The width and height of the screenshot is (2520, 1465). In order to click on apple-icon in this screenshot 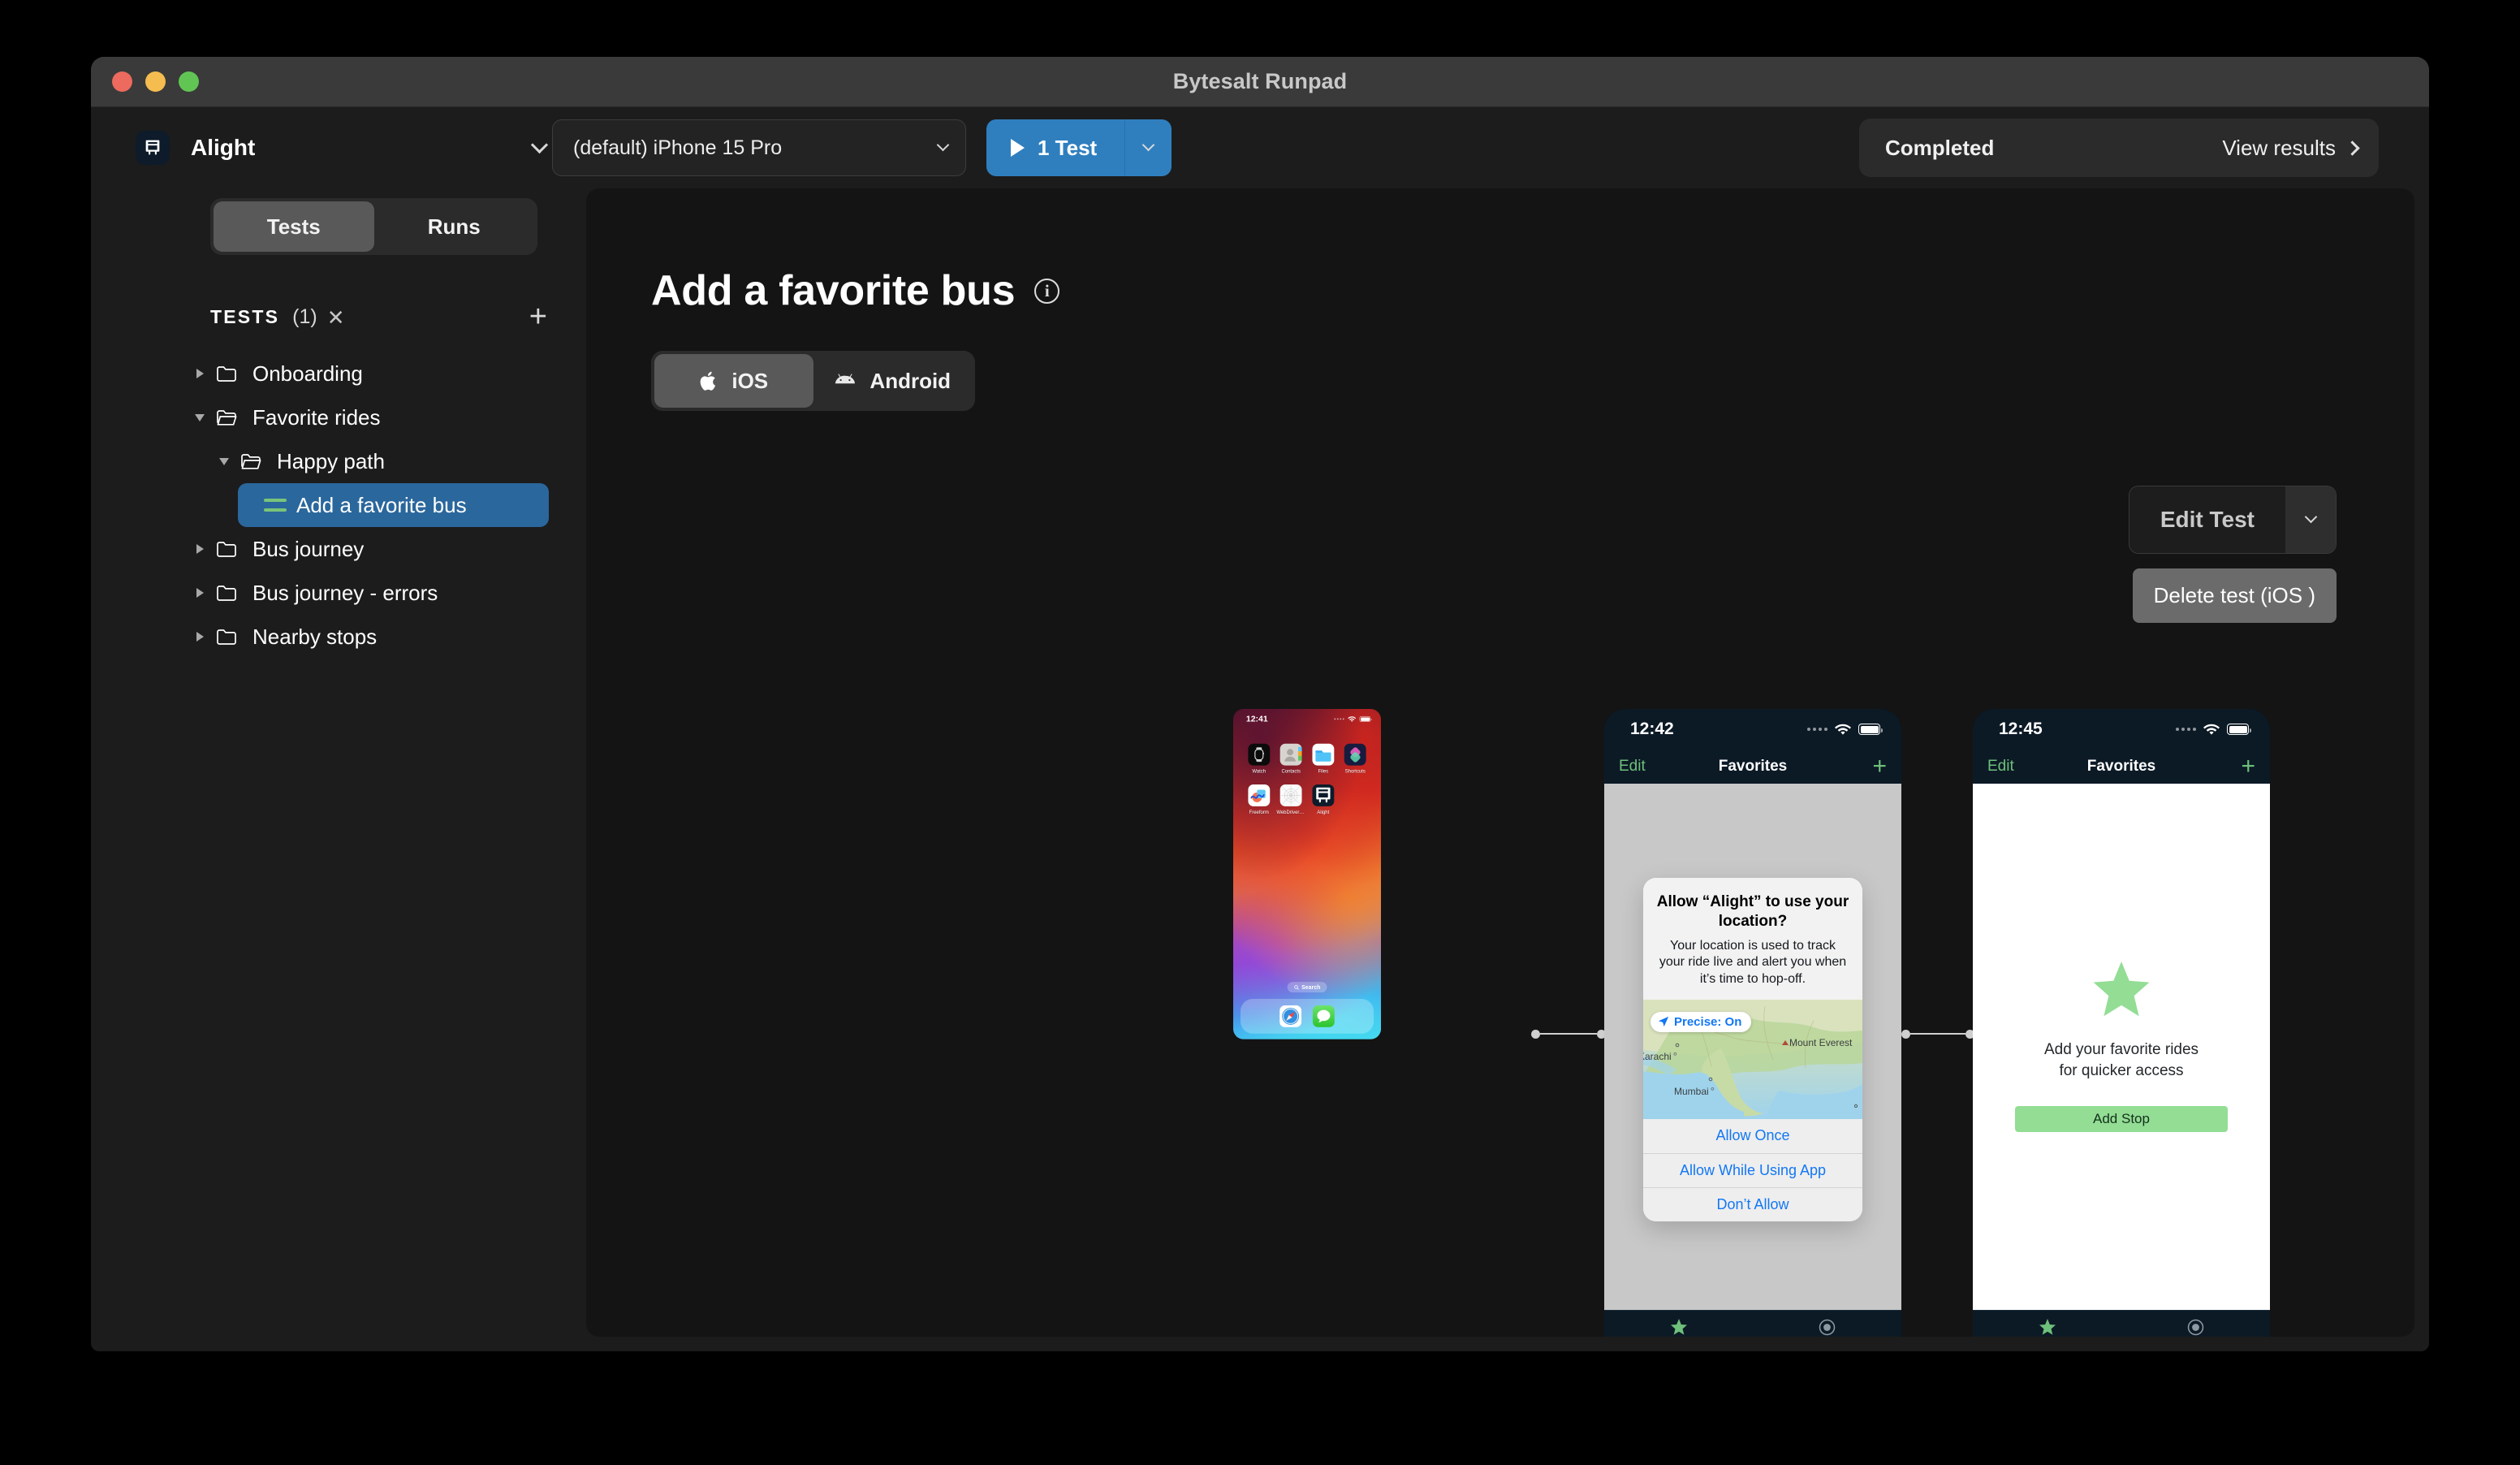, I will do `click(708, 381)`.